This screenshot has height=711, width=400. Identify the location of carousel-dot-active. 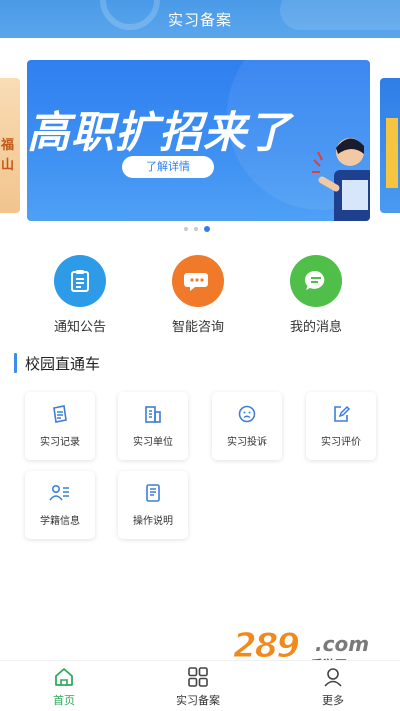
(207, 229).